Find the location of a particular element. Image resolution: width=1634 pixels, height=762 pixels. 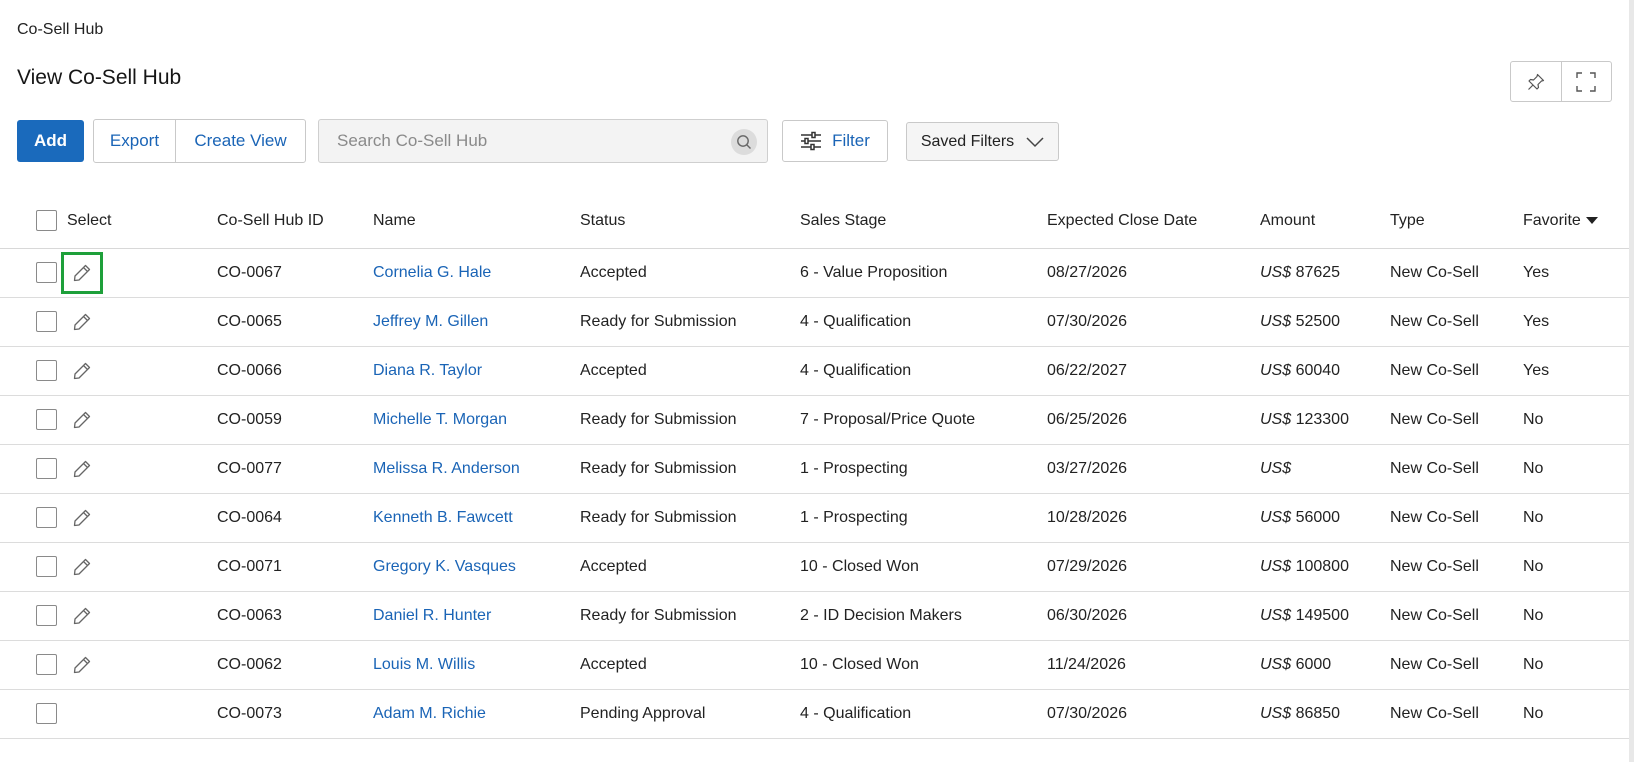

close-date-cell: 03/27/2026 is located at coordinates (1153, 469).